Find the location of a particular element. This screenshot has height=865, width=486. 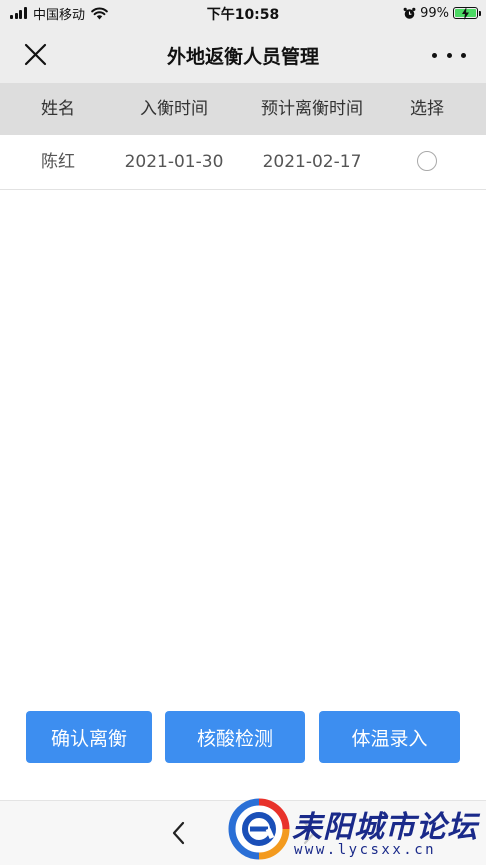

confirm-leave-button: 确认离衡 is located at coordinates (89, 737).